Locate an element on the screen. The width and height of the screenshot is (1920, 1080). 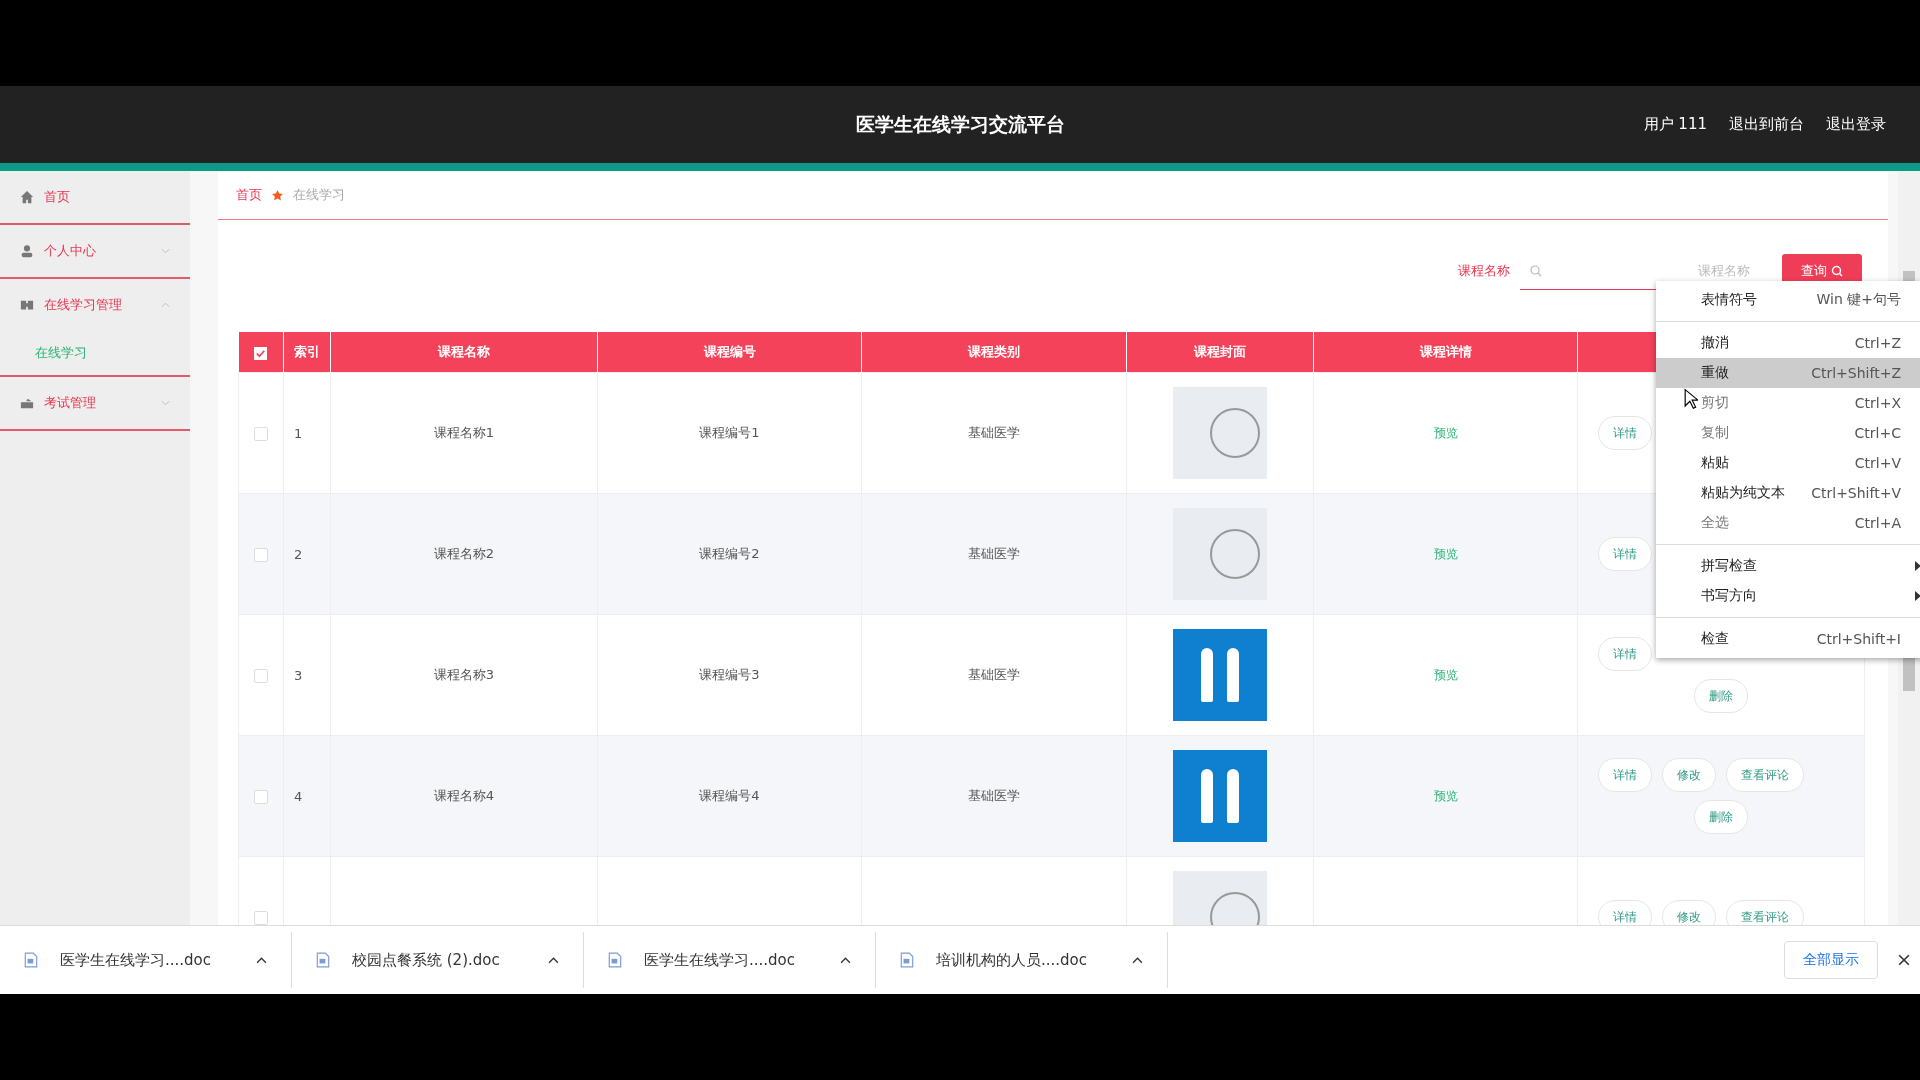
shortcut-text: Win 键+句号 is located at coordinates (1858, 300).